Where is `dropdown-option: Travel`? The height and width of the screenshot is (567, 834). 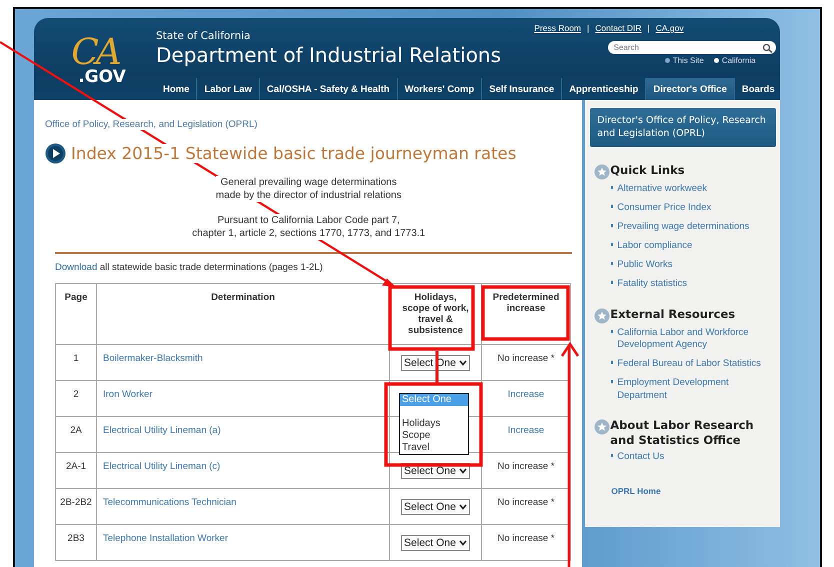 dropdown-option: Travel is located at coordinates (434, 448).